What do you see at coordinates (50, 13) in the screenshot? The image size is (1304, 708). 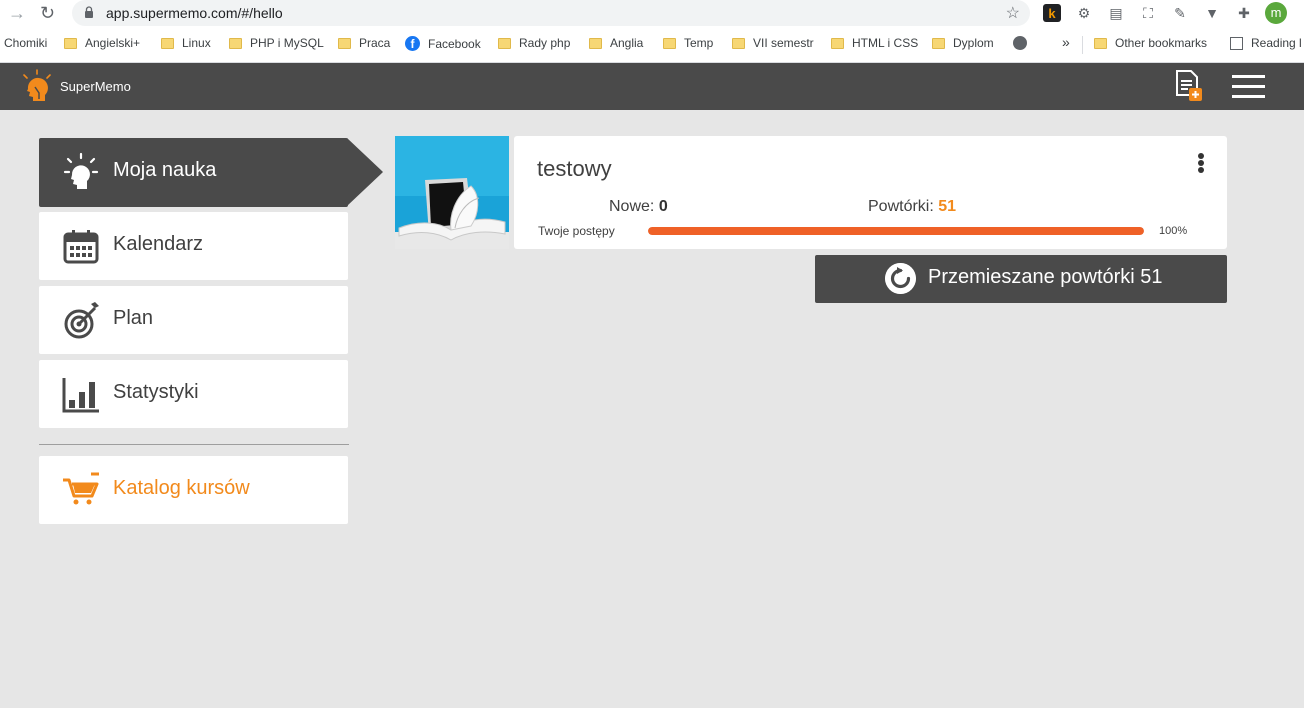 I see `reload-icon: ↻` at bounding box center [50, 13].